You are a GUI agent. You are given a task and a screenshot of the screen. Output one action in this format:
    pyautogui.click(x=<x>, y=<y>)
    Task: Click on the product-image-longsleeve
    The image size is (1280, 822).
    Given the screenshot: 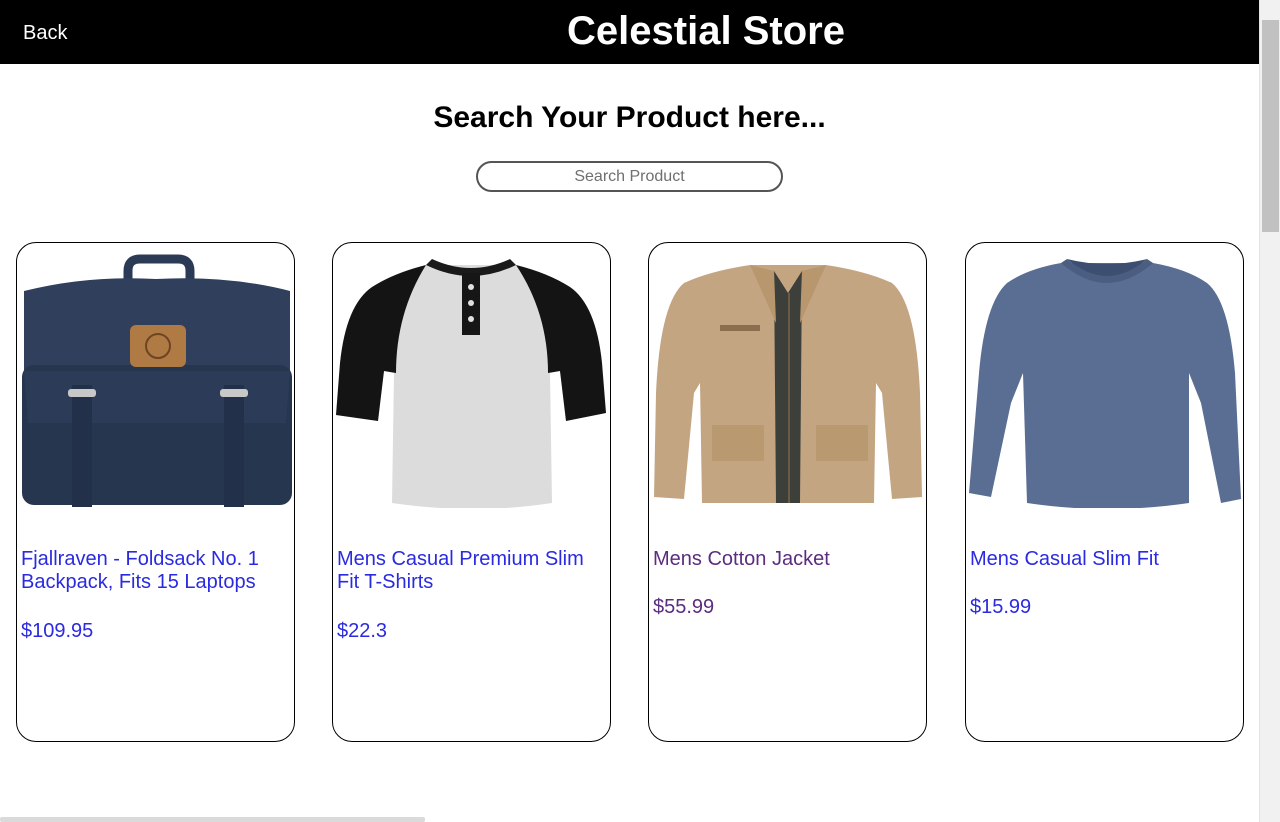 What is the action you would take?
    pyautogui.click(x=1105, y=383)
    